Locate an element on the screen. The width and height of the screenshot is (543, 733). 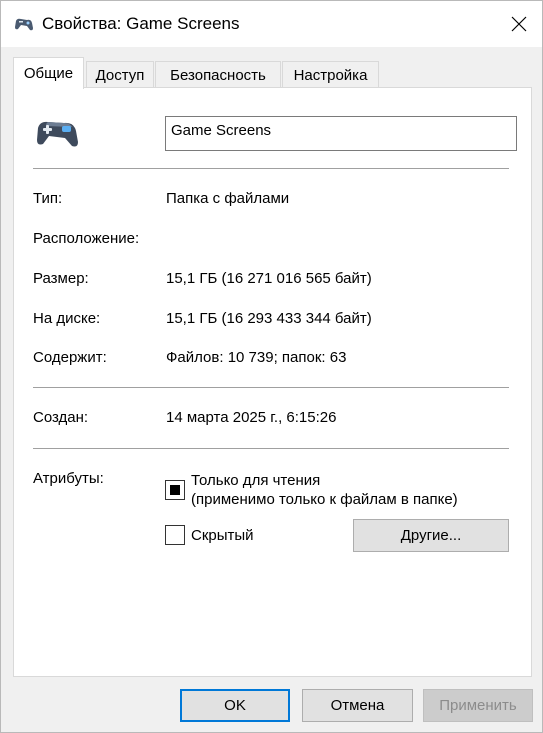
hidden-checkbox is located at coordinates (175, 535).